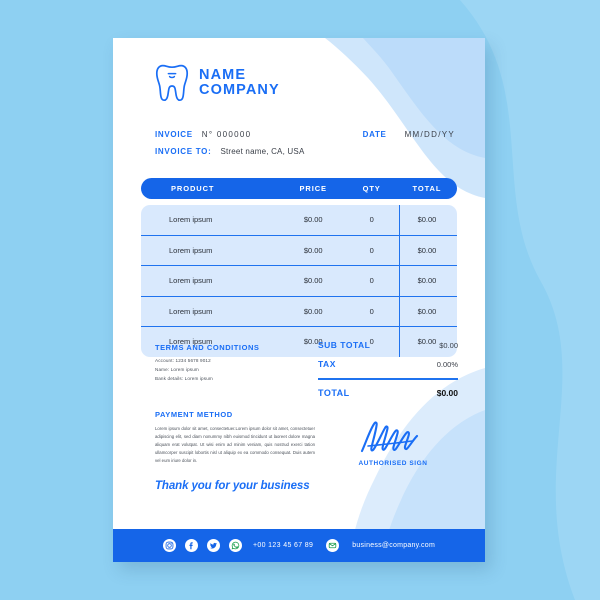 The width and height of the screenshot is (600, 600). I want to click on invoice-label: INVOICE, so click(174, 134).